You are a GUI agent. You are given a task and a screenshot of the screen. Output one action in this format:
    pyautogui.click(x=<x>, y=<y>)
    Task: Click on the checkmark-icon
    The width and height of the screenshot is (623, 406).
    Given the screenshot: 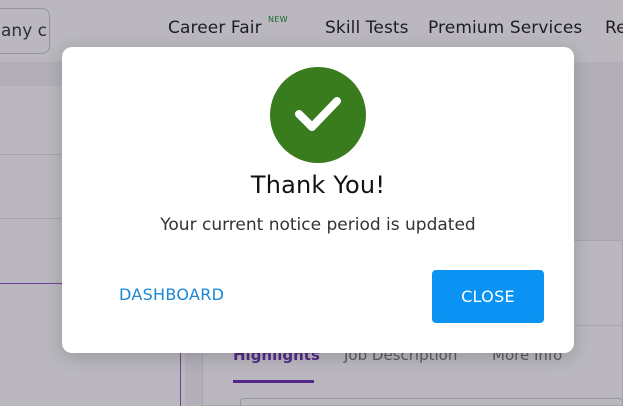 What is the action you would take?
    pyautogui.click(x=318, y=115)
    